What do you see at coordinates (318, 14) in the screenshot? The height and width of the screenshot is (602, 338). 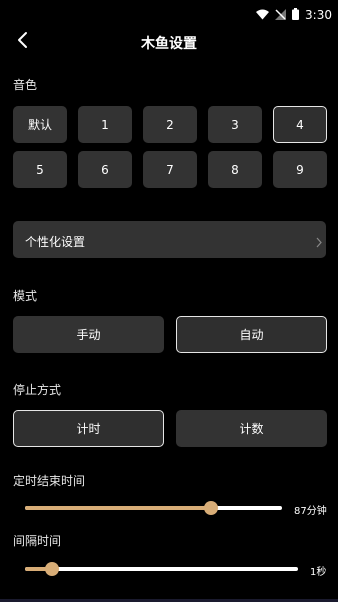 I see `status-time: 3:30` at bounding box center [318, 14].